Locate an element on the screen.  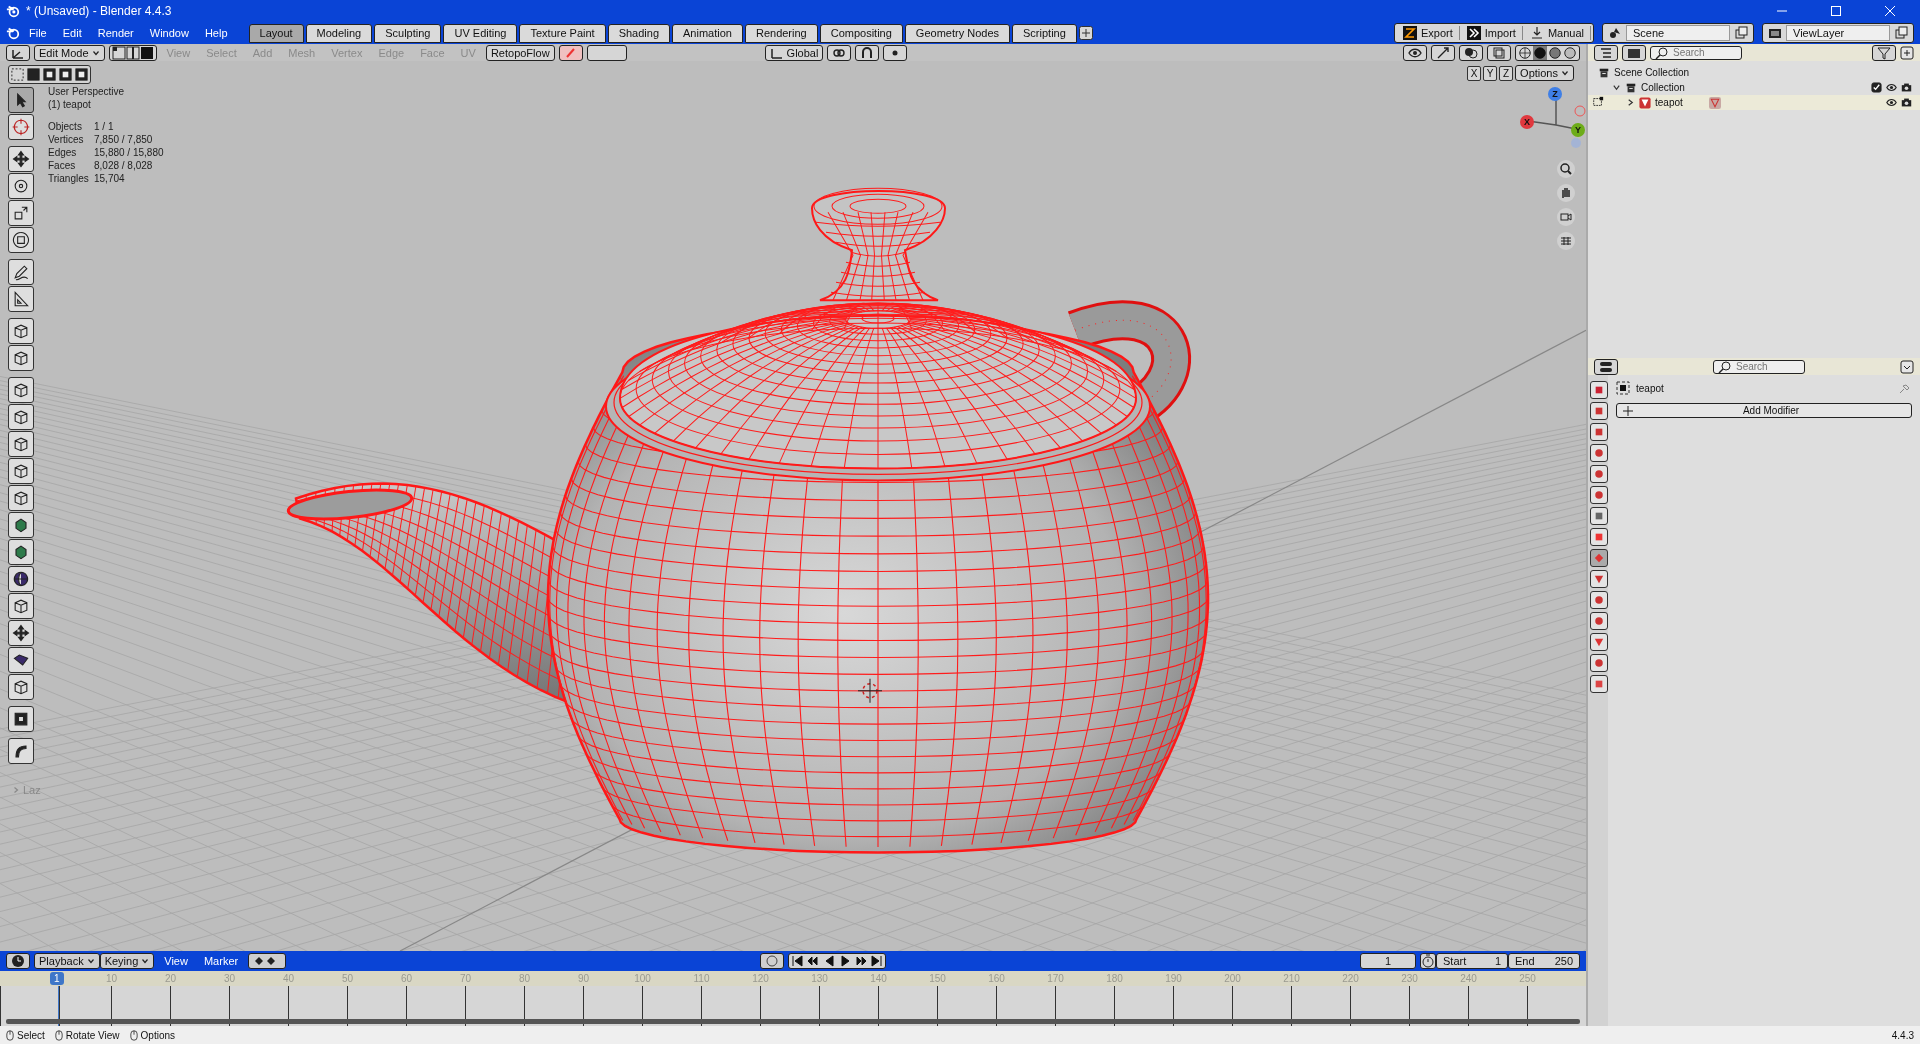
mirror-axis-toggle: X is located at coordinates (1474, 73).